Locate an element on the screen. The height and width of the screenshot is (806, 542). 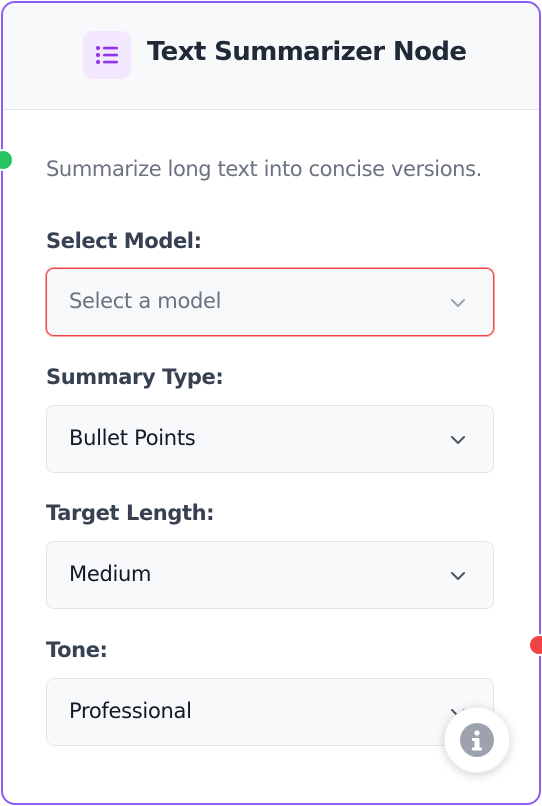
select-model-placeholder: Select a model is located at coordinates (145, 301).